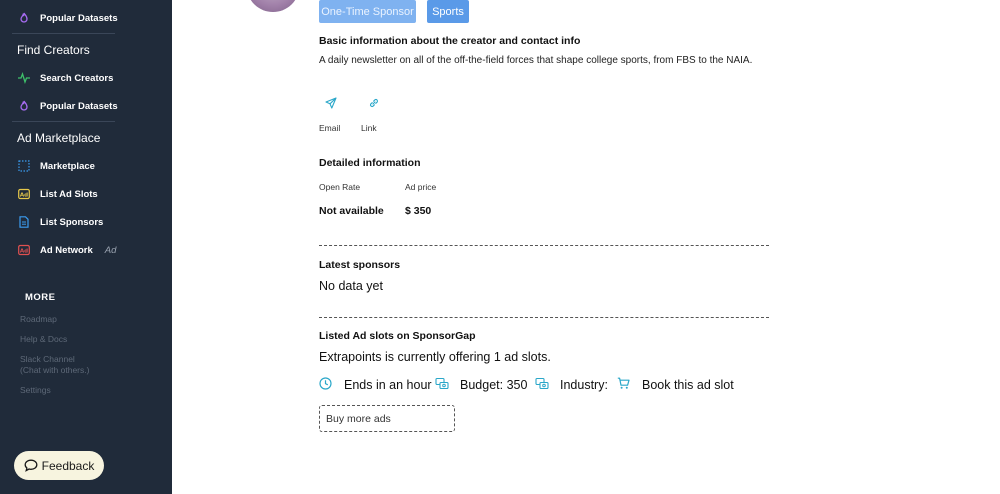 The image size is (1000, 494). Describe the element at coordinates (370, 163) in the screenshot. I see `detailed-info-heading: Detailed information` at that location.